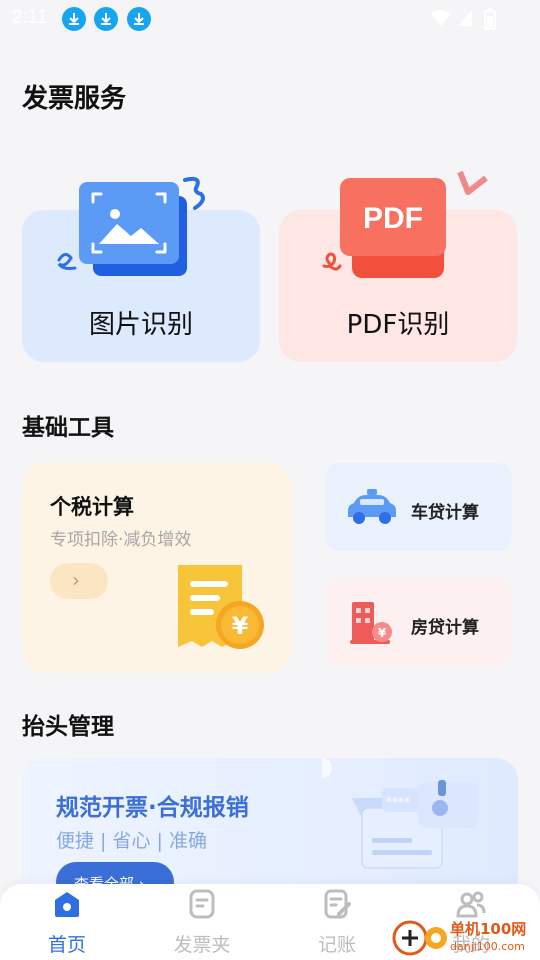  Describe the element at coordinates (202, 945) in the screenshot. I see `nav-invoice-folder-label: 发票夹` at that location.